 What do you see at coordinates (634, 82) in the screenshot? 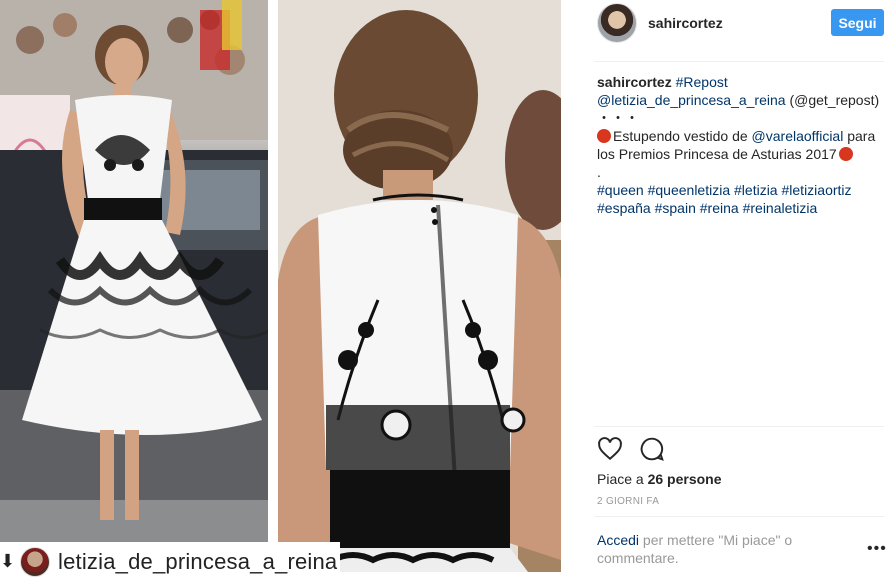
I see `caption-username: sahircortez` at bounding box center [634, 82].